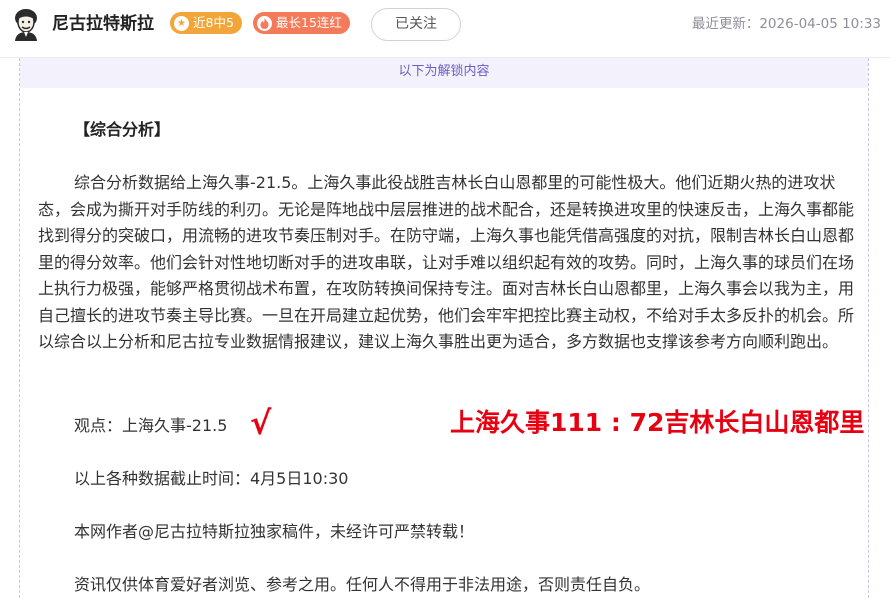 This screenshot has width=890, height=599. I want to click on record-badge-label: 近8中5, so click(213, 22).